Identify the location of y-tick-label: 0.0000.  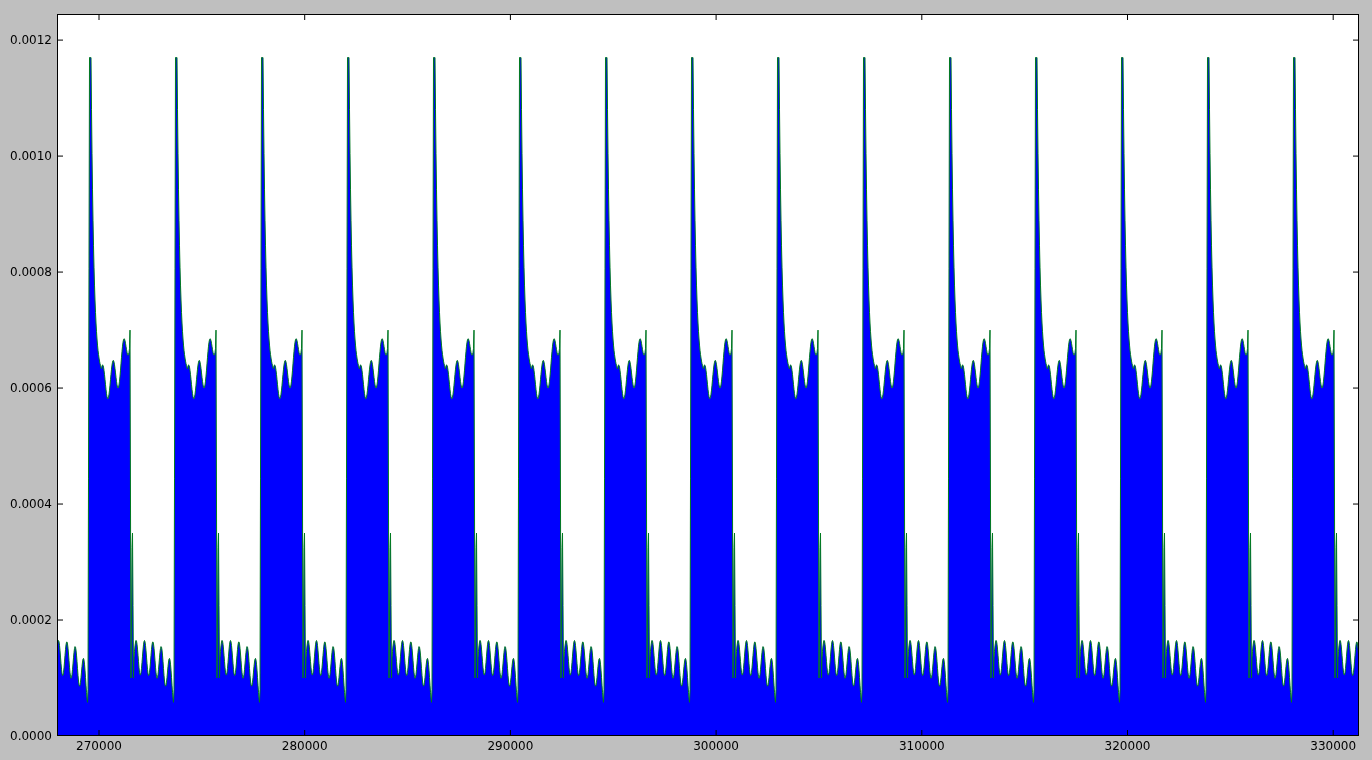
(31, 736).